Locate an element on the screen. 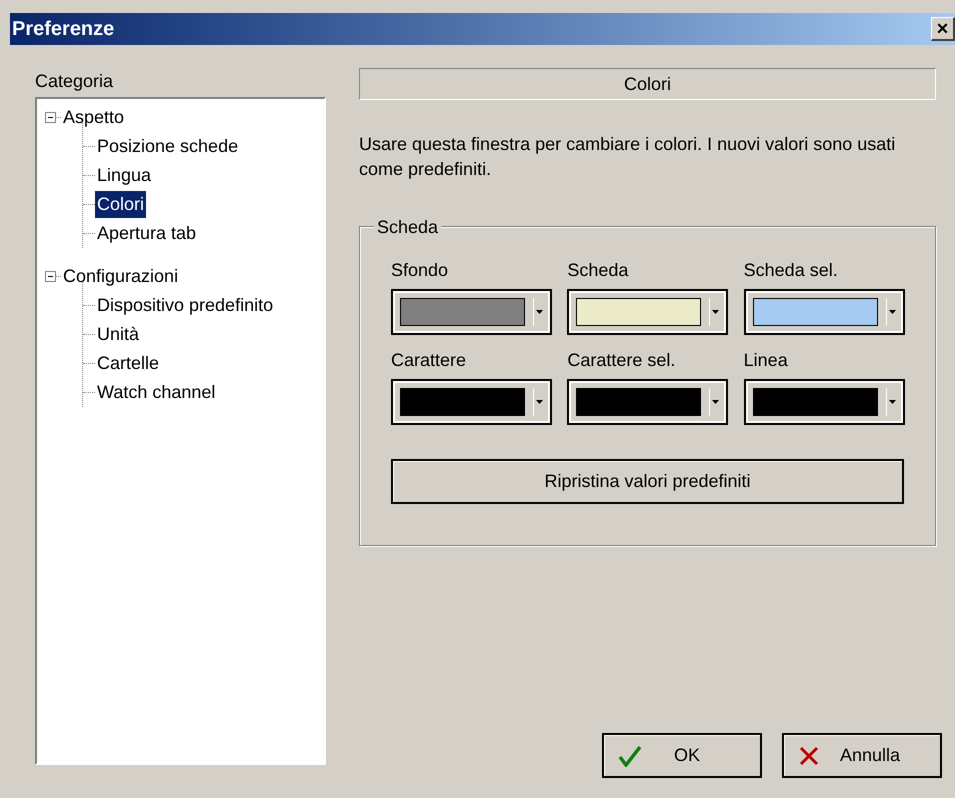 The width and height of the screenshot is (955, 798). color-label: Sfondo is located at coordinates (420, 270).